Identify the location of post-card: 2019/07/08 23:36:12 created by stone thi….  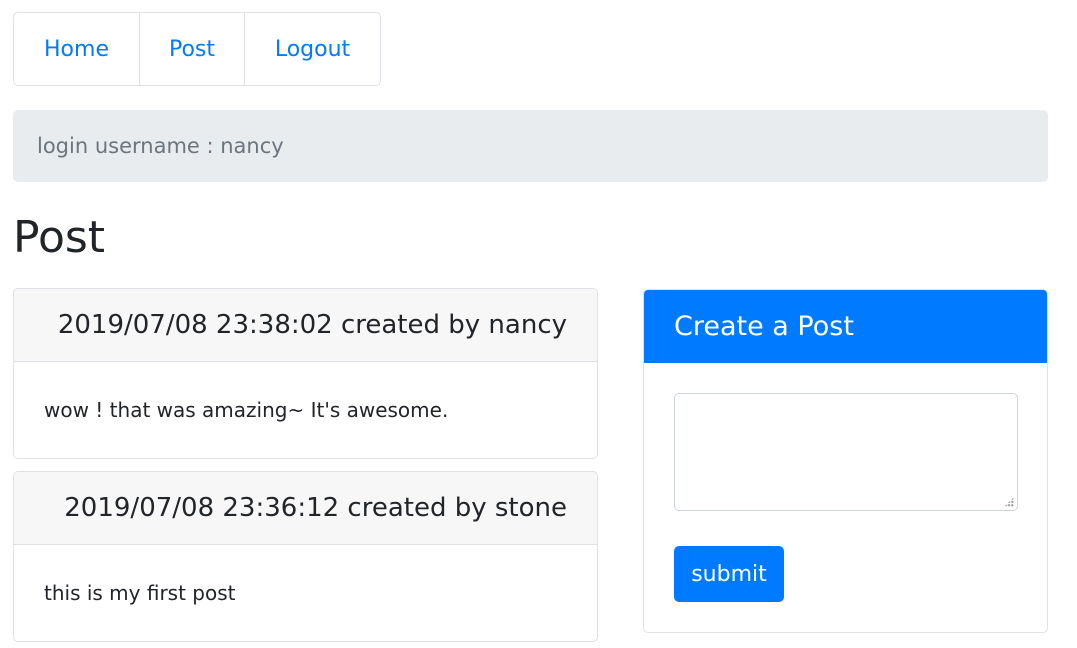
(305, 556).